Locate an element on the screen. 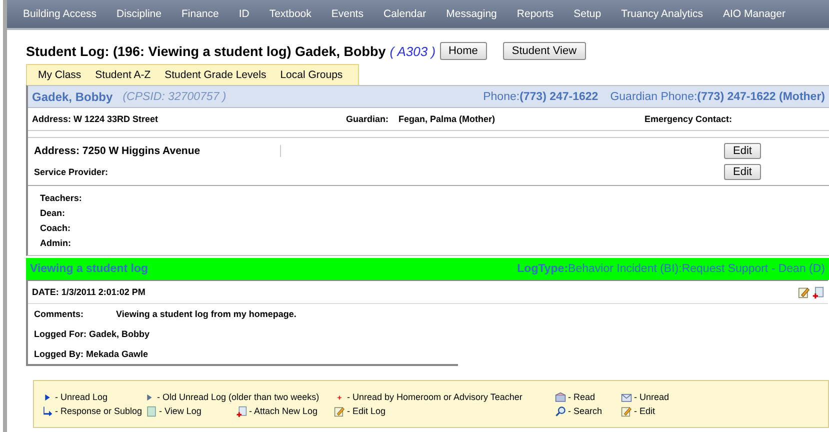 The width and height of the screenshot is (829, 432). menu-item: Reports is located at coordinates (535, 14).